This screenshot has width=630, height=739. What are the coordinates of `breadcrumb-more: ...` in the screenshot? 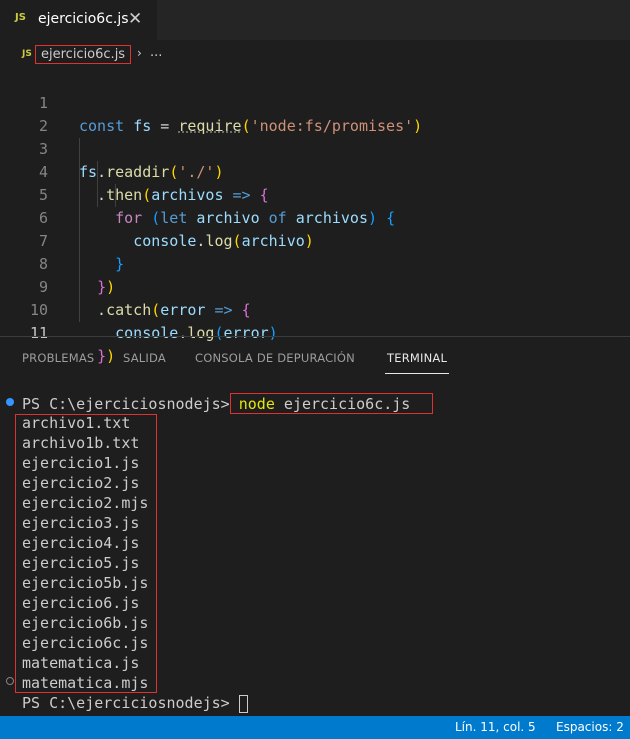 It's located at (156, 52).